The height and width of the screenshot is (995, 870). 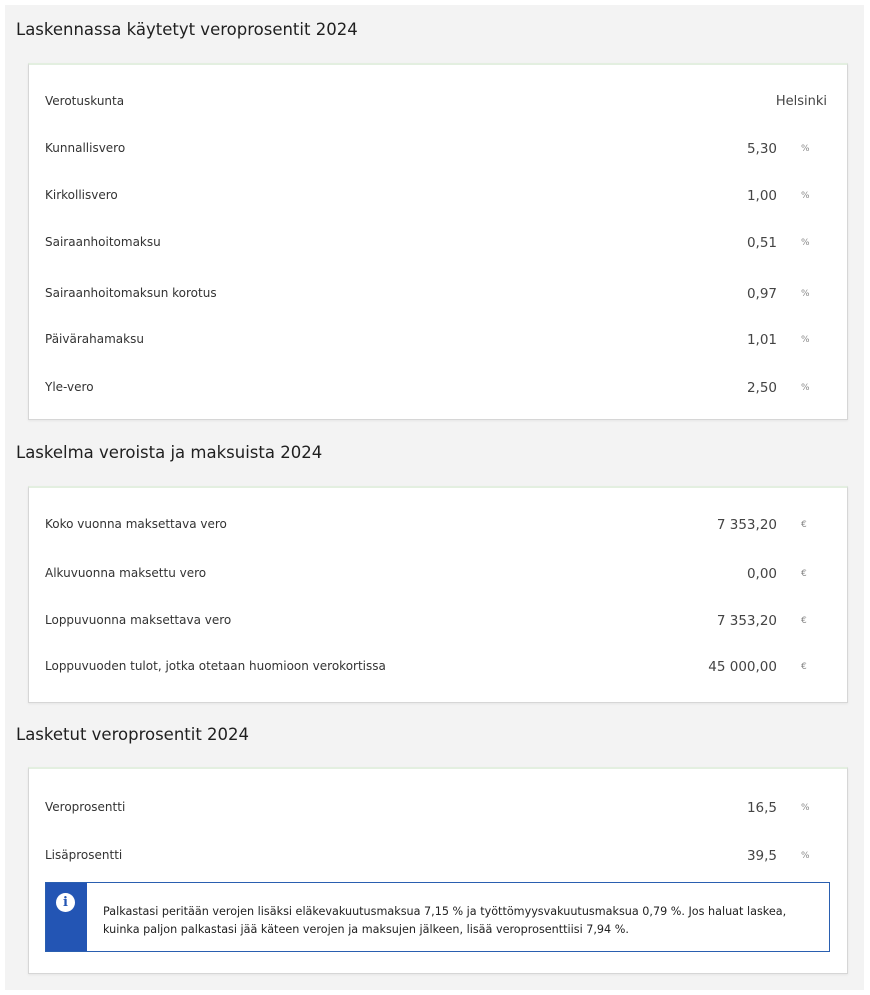 What do you see at coordinates (438, 198) in the screenshot?
I see `row-kirkollisvero: Kirkollisvero 1,00 %` at bounding box center [438, 198].